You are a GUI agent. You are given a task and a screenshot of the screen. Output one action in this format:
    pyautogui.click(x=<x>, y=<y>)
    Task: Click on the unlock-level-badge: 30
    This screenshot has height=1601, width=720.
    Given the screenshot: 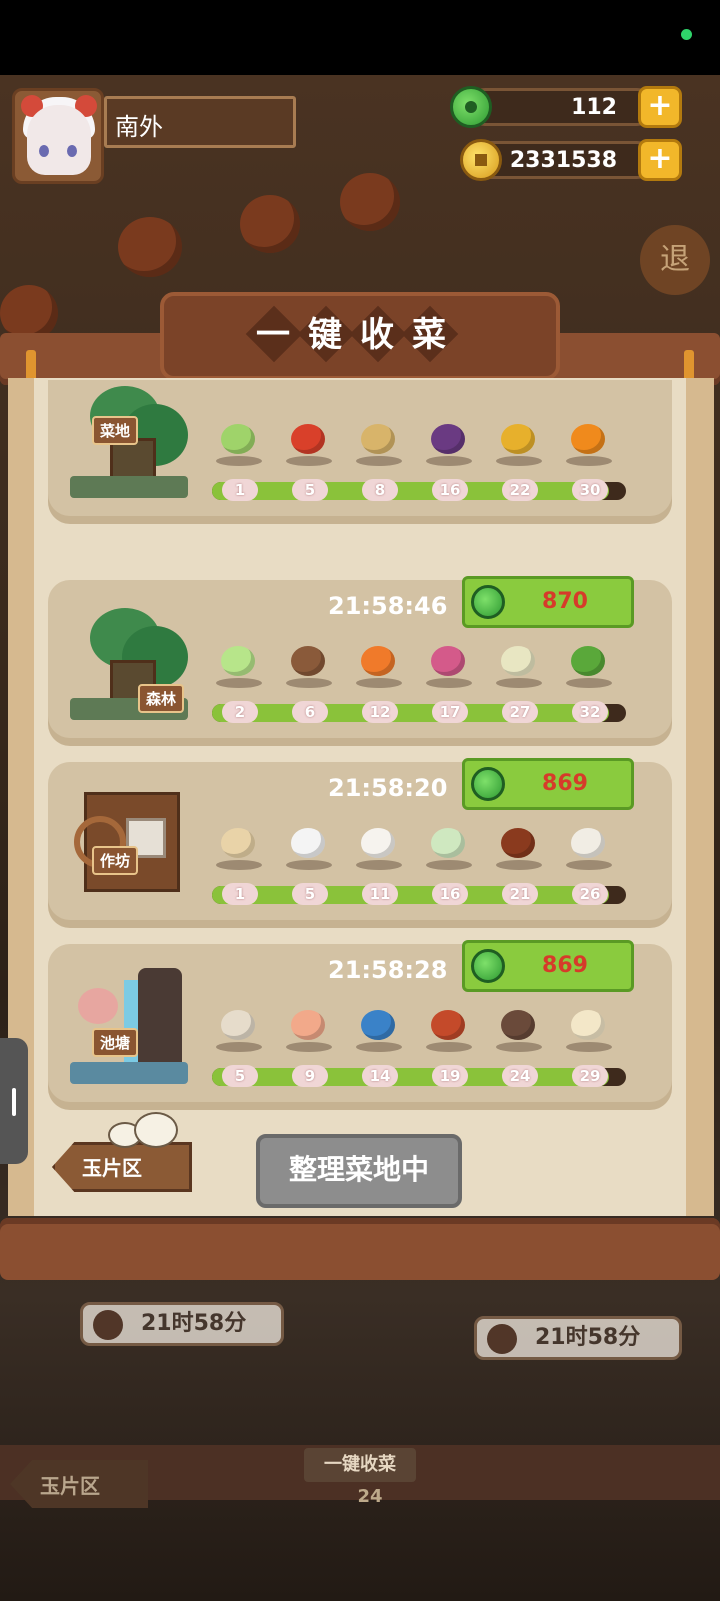 What is the action you would take?
    pyautogui.click(x=590, y=490)
    